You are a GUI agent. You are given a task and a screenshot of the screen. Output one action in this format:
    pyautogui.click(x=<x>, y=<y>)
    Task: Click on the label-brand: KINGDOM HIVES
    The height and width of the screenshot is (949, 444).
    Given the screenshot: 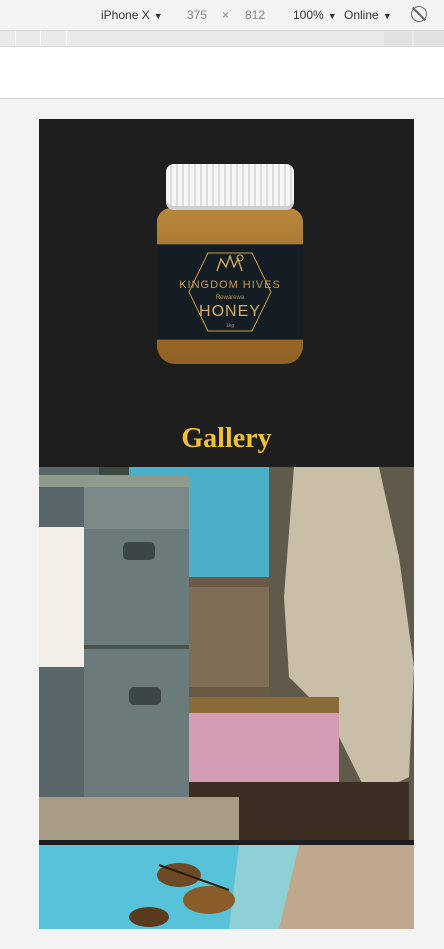 What is the action you would take?
    pyautogui.click(x=230, y=285)
    